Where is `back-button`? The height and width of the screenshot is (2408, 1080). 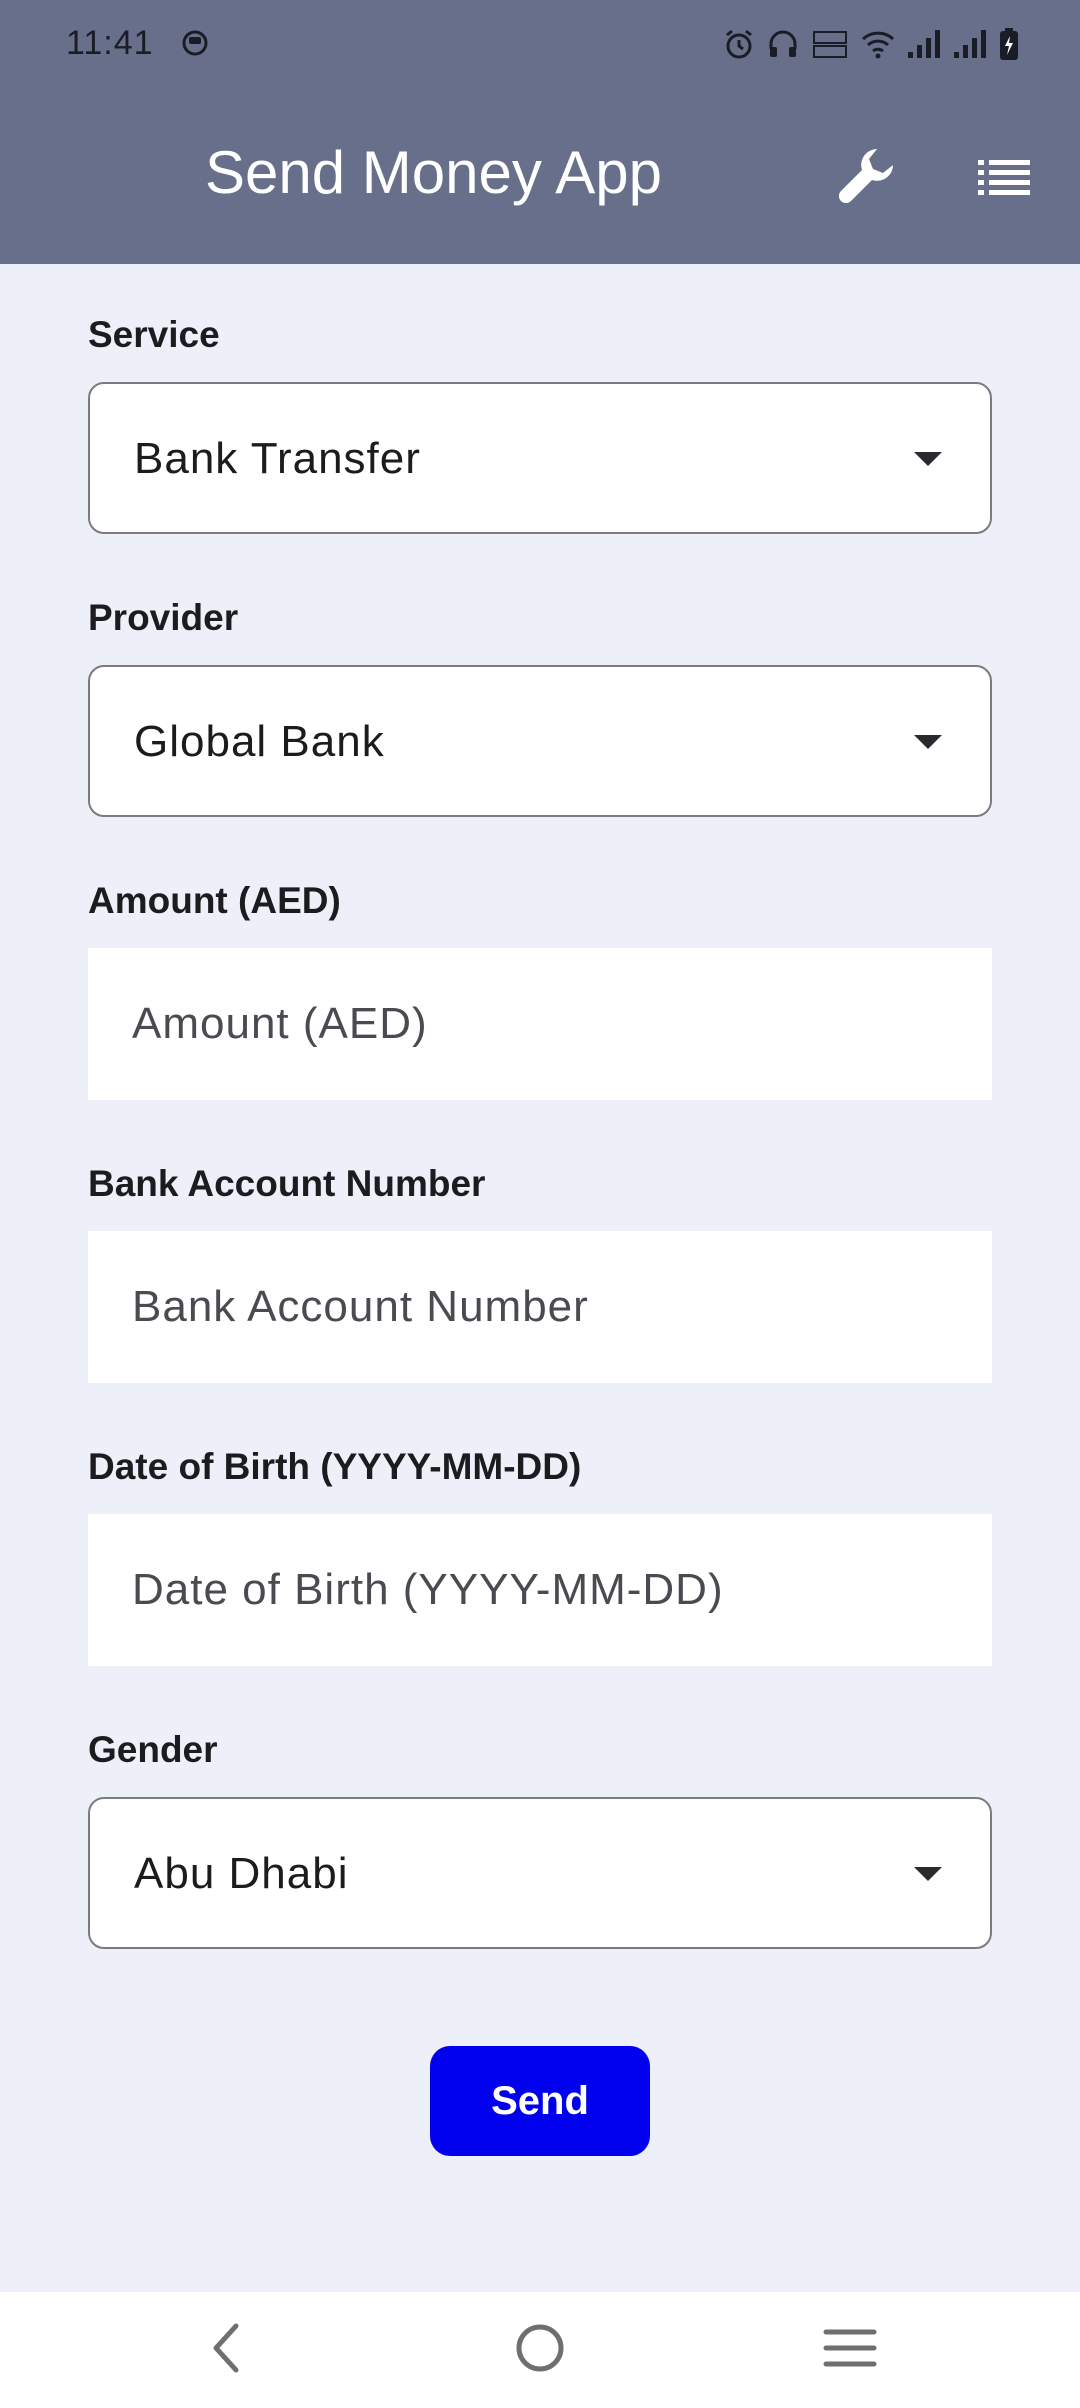
back-button is located at coordinates (228, 2350).